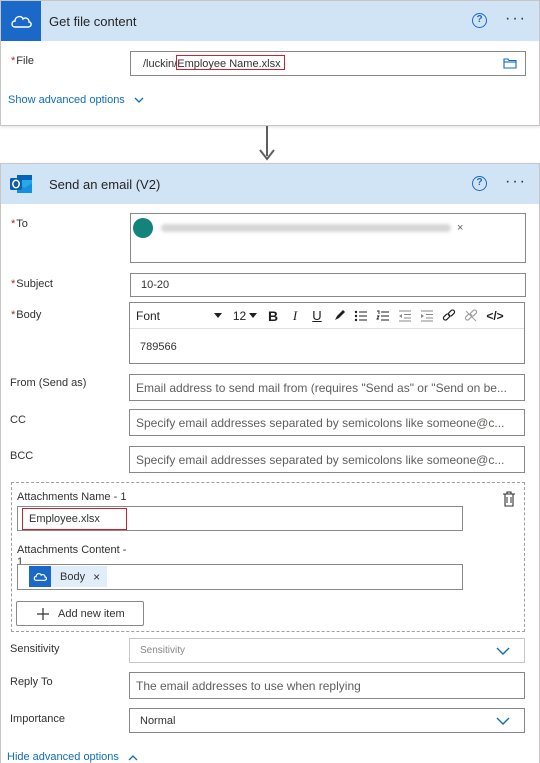  What do you see at coordinates (471, 316) in the screenshot?
I see `unlink-icon` at bounding box center [471, 316].